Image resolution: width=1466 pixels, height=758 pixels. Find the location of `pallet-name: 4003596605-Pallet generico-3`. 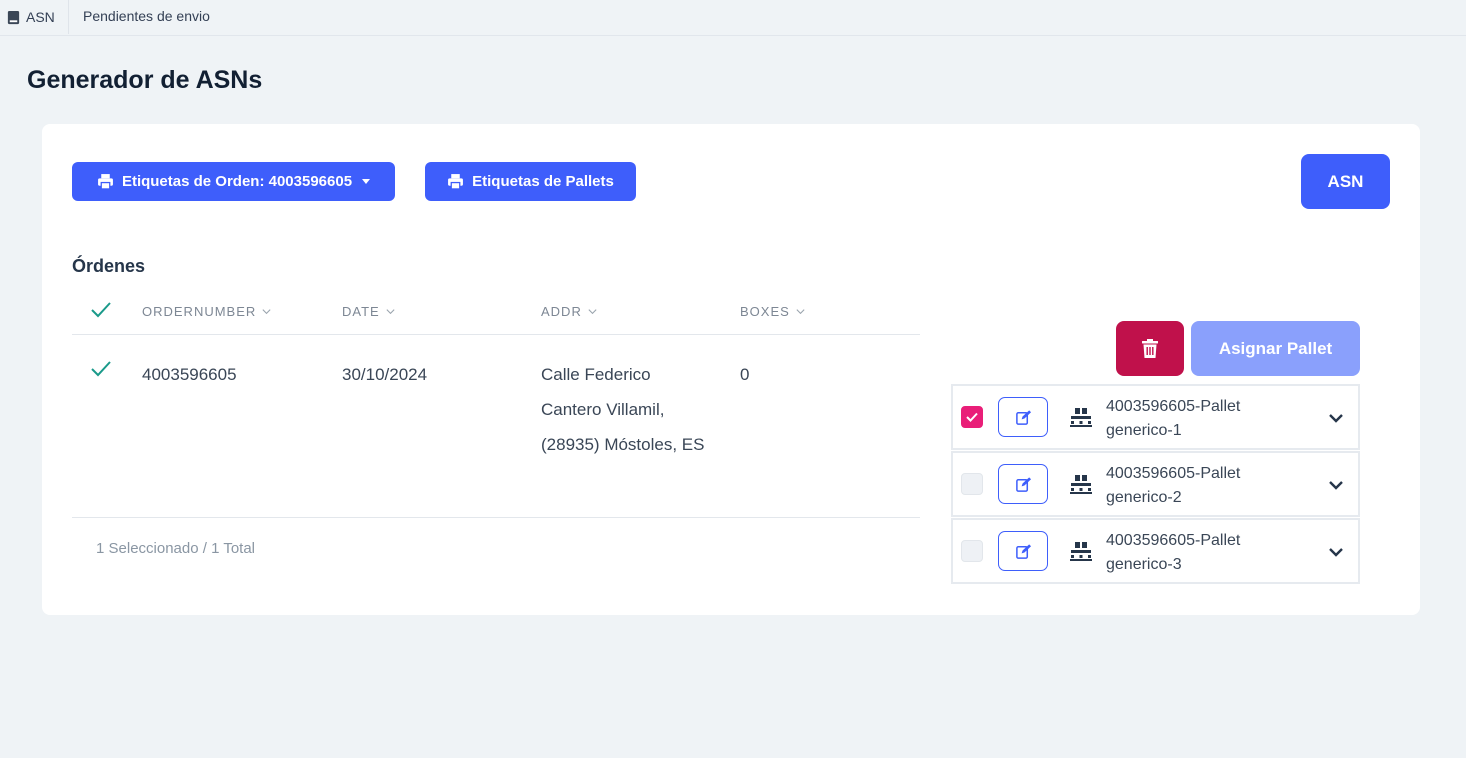

pallet-name: 4003596605-Pallet generico-3 is located at coordinates (1173, 552).